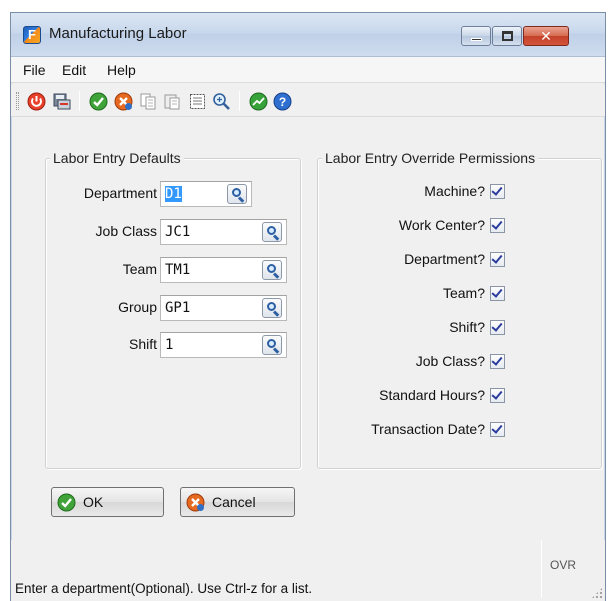  What do you see at coordinates (178, 308) in the screenshot?
I see `group-value: GP1` at bounding box center [178, 308].